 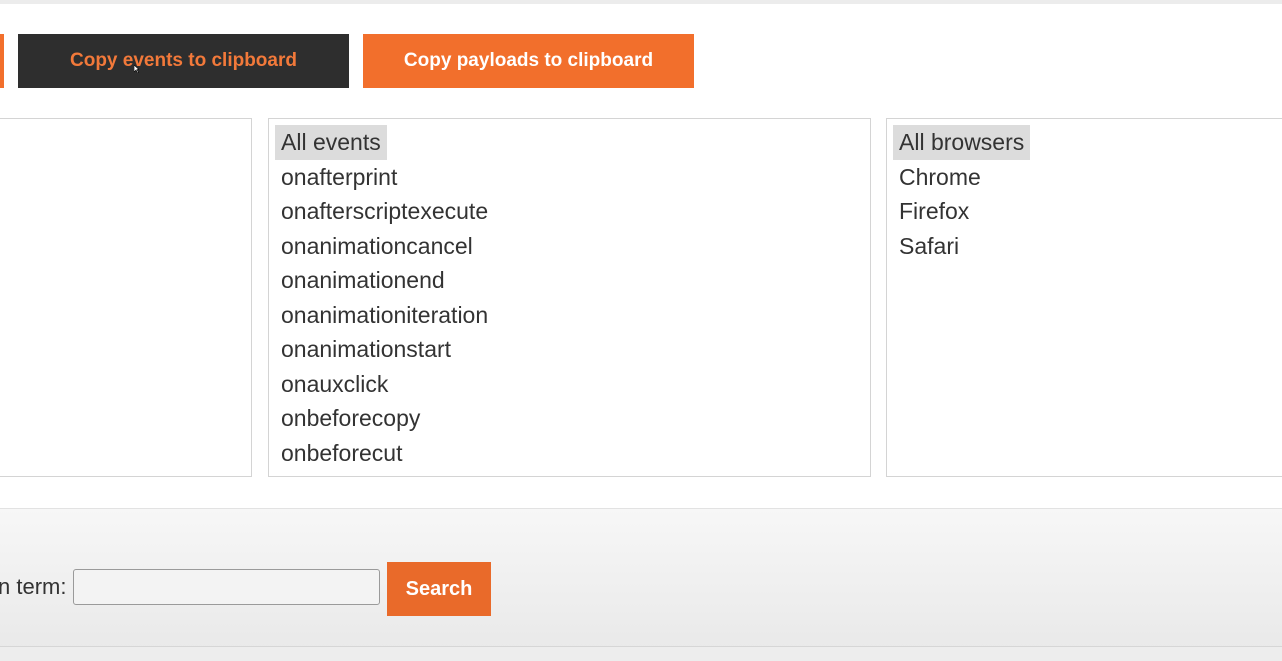 I want to click on footer-divider, so click(x=641, y=653).